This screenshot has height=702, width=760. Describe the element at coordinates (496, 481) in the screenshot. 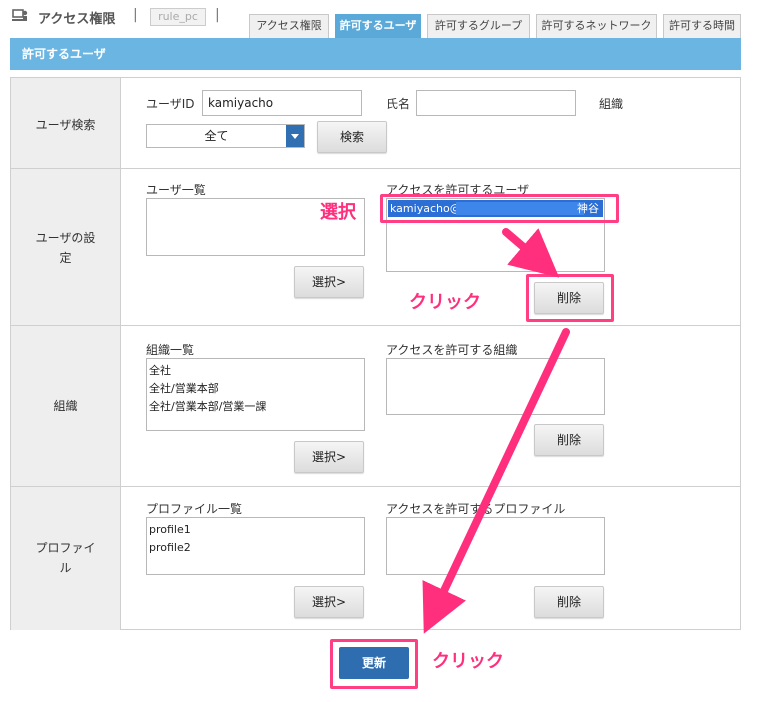

I see `arrow-to-update` at that location.